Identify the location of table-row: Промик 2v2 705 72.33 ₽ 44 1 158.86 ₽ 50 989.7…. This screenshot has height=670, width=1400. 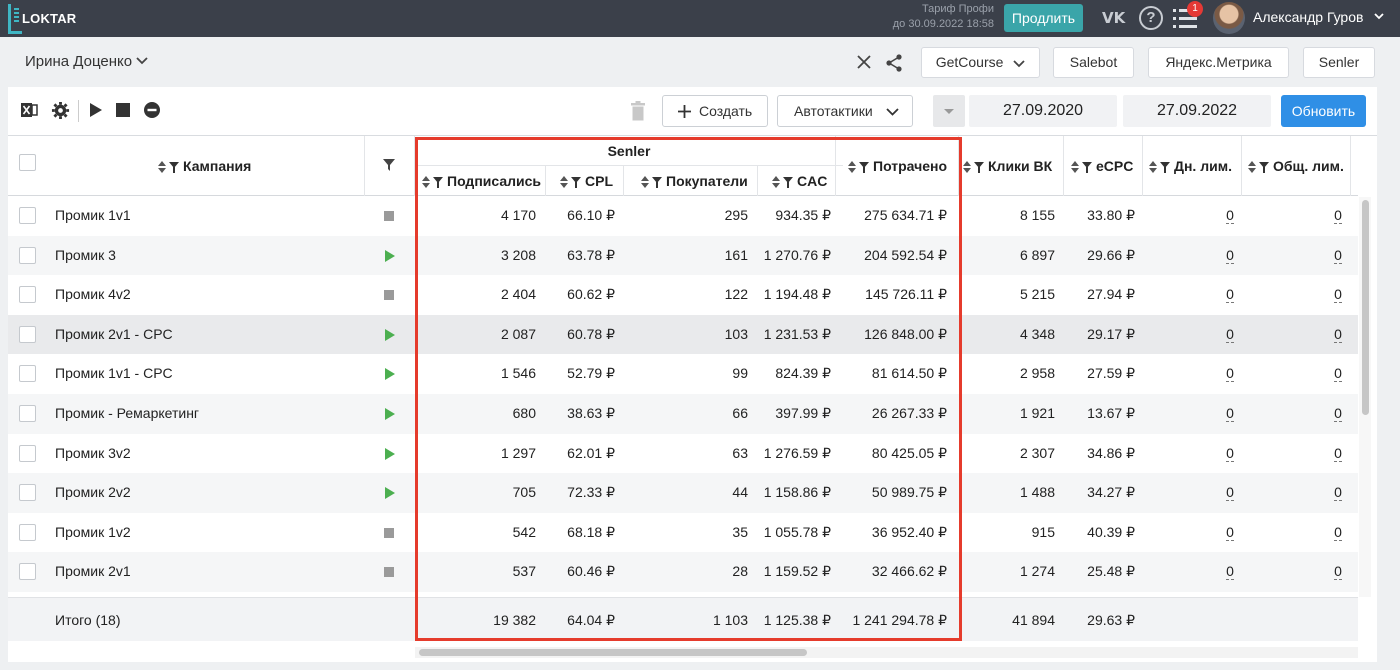
(683, 493).